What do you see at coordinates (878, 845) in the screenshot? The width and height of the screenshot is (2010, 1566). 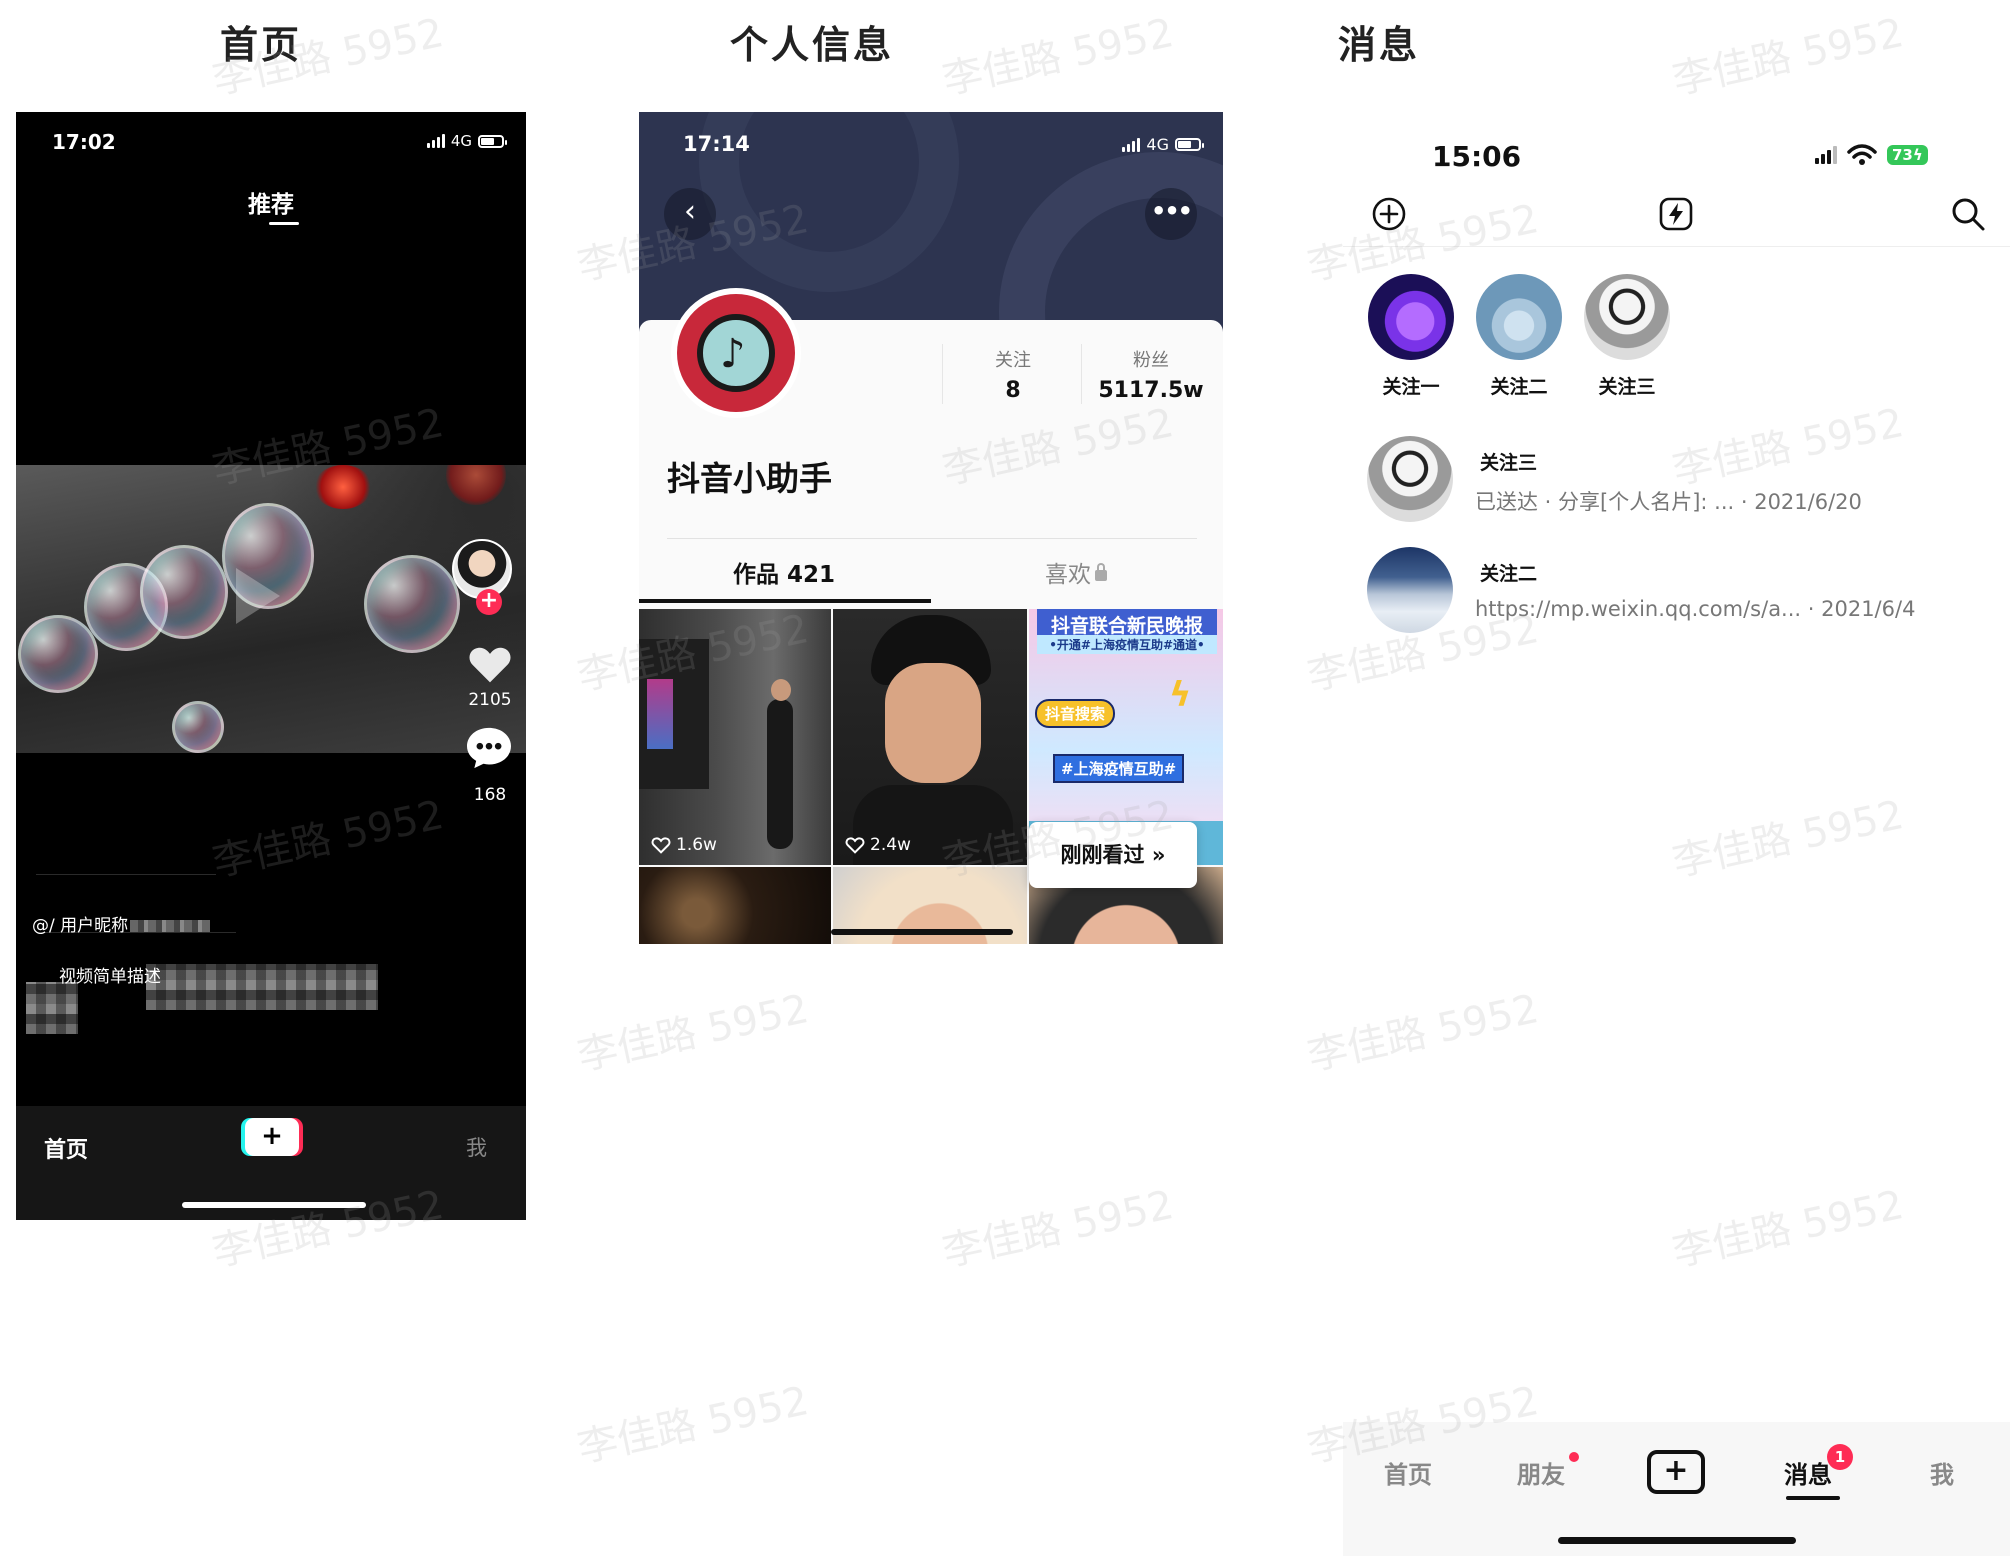 I see `video-likes: 2.4w` at bounding box center [878, 845].